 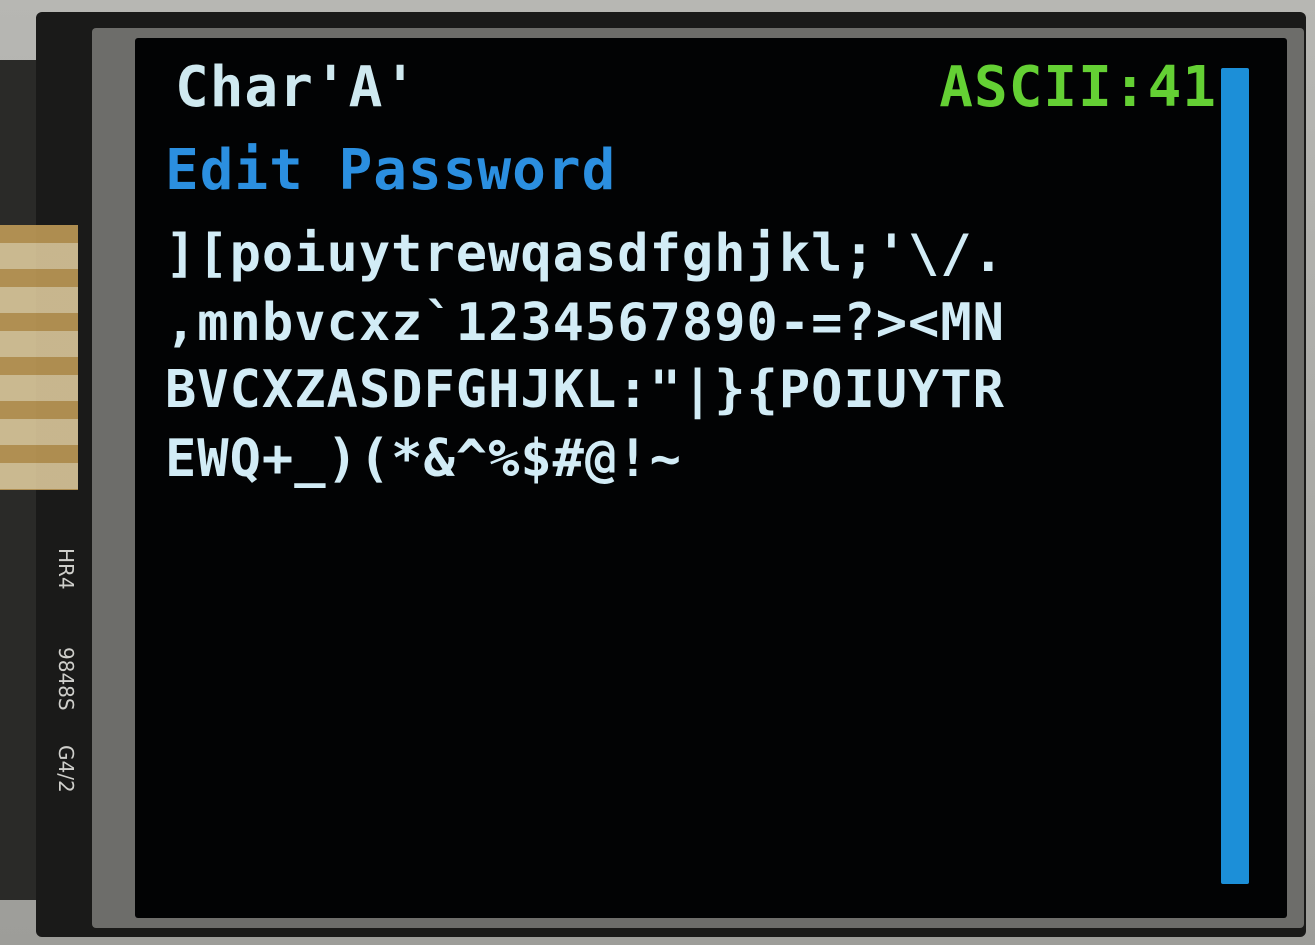 What do you see at coordinates (391, 170) in the screenshot?
I see `page-title: Edit Password` at bounding box center [391, 170].